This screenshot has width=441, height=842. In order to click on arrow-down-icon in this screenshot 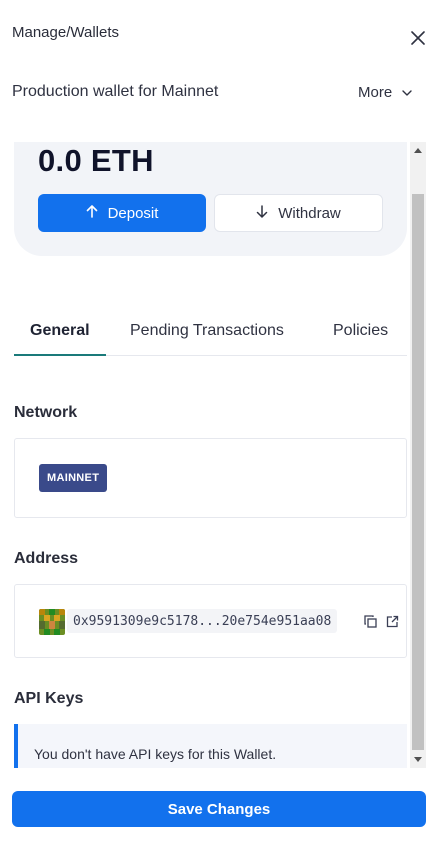, I will do `click(262, 213)`.